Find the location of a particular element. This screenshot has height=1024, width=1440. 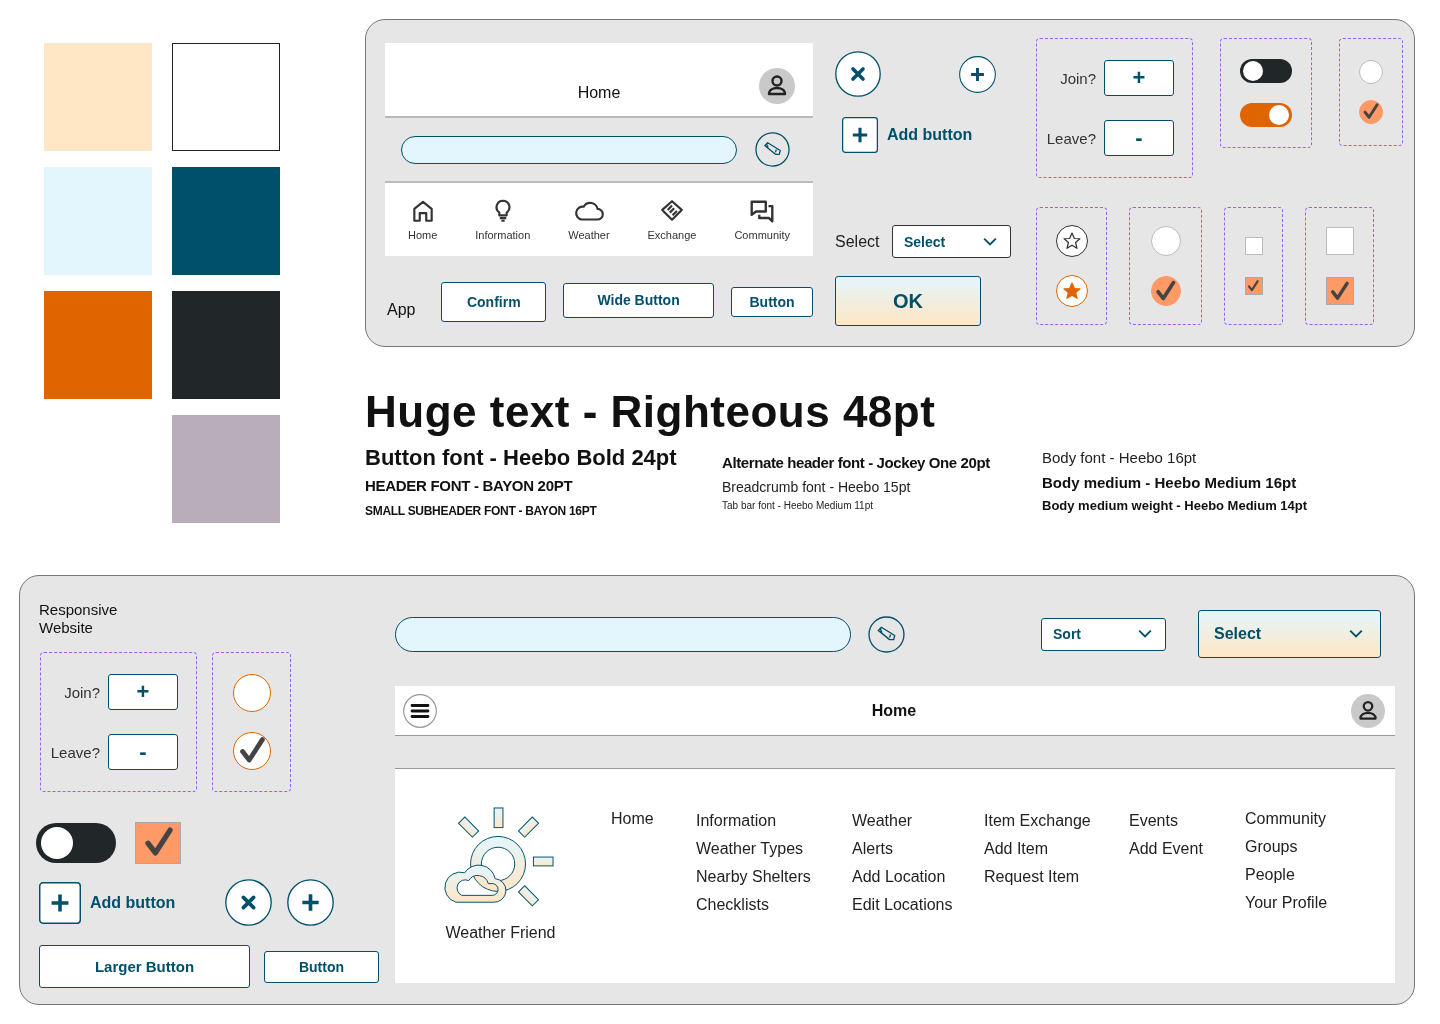

outline-button: Wide Button is located at coordinates (639, 300).